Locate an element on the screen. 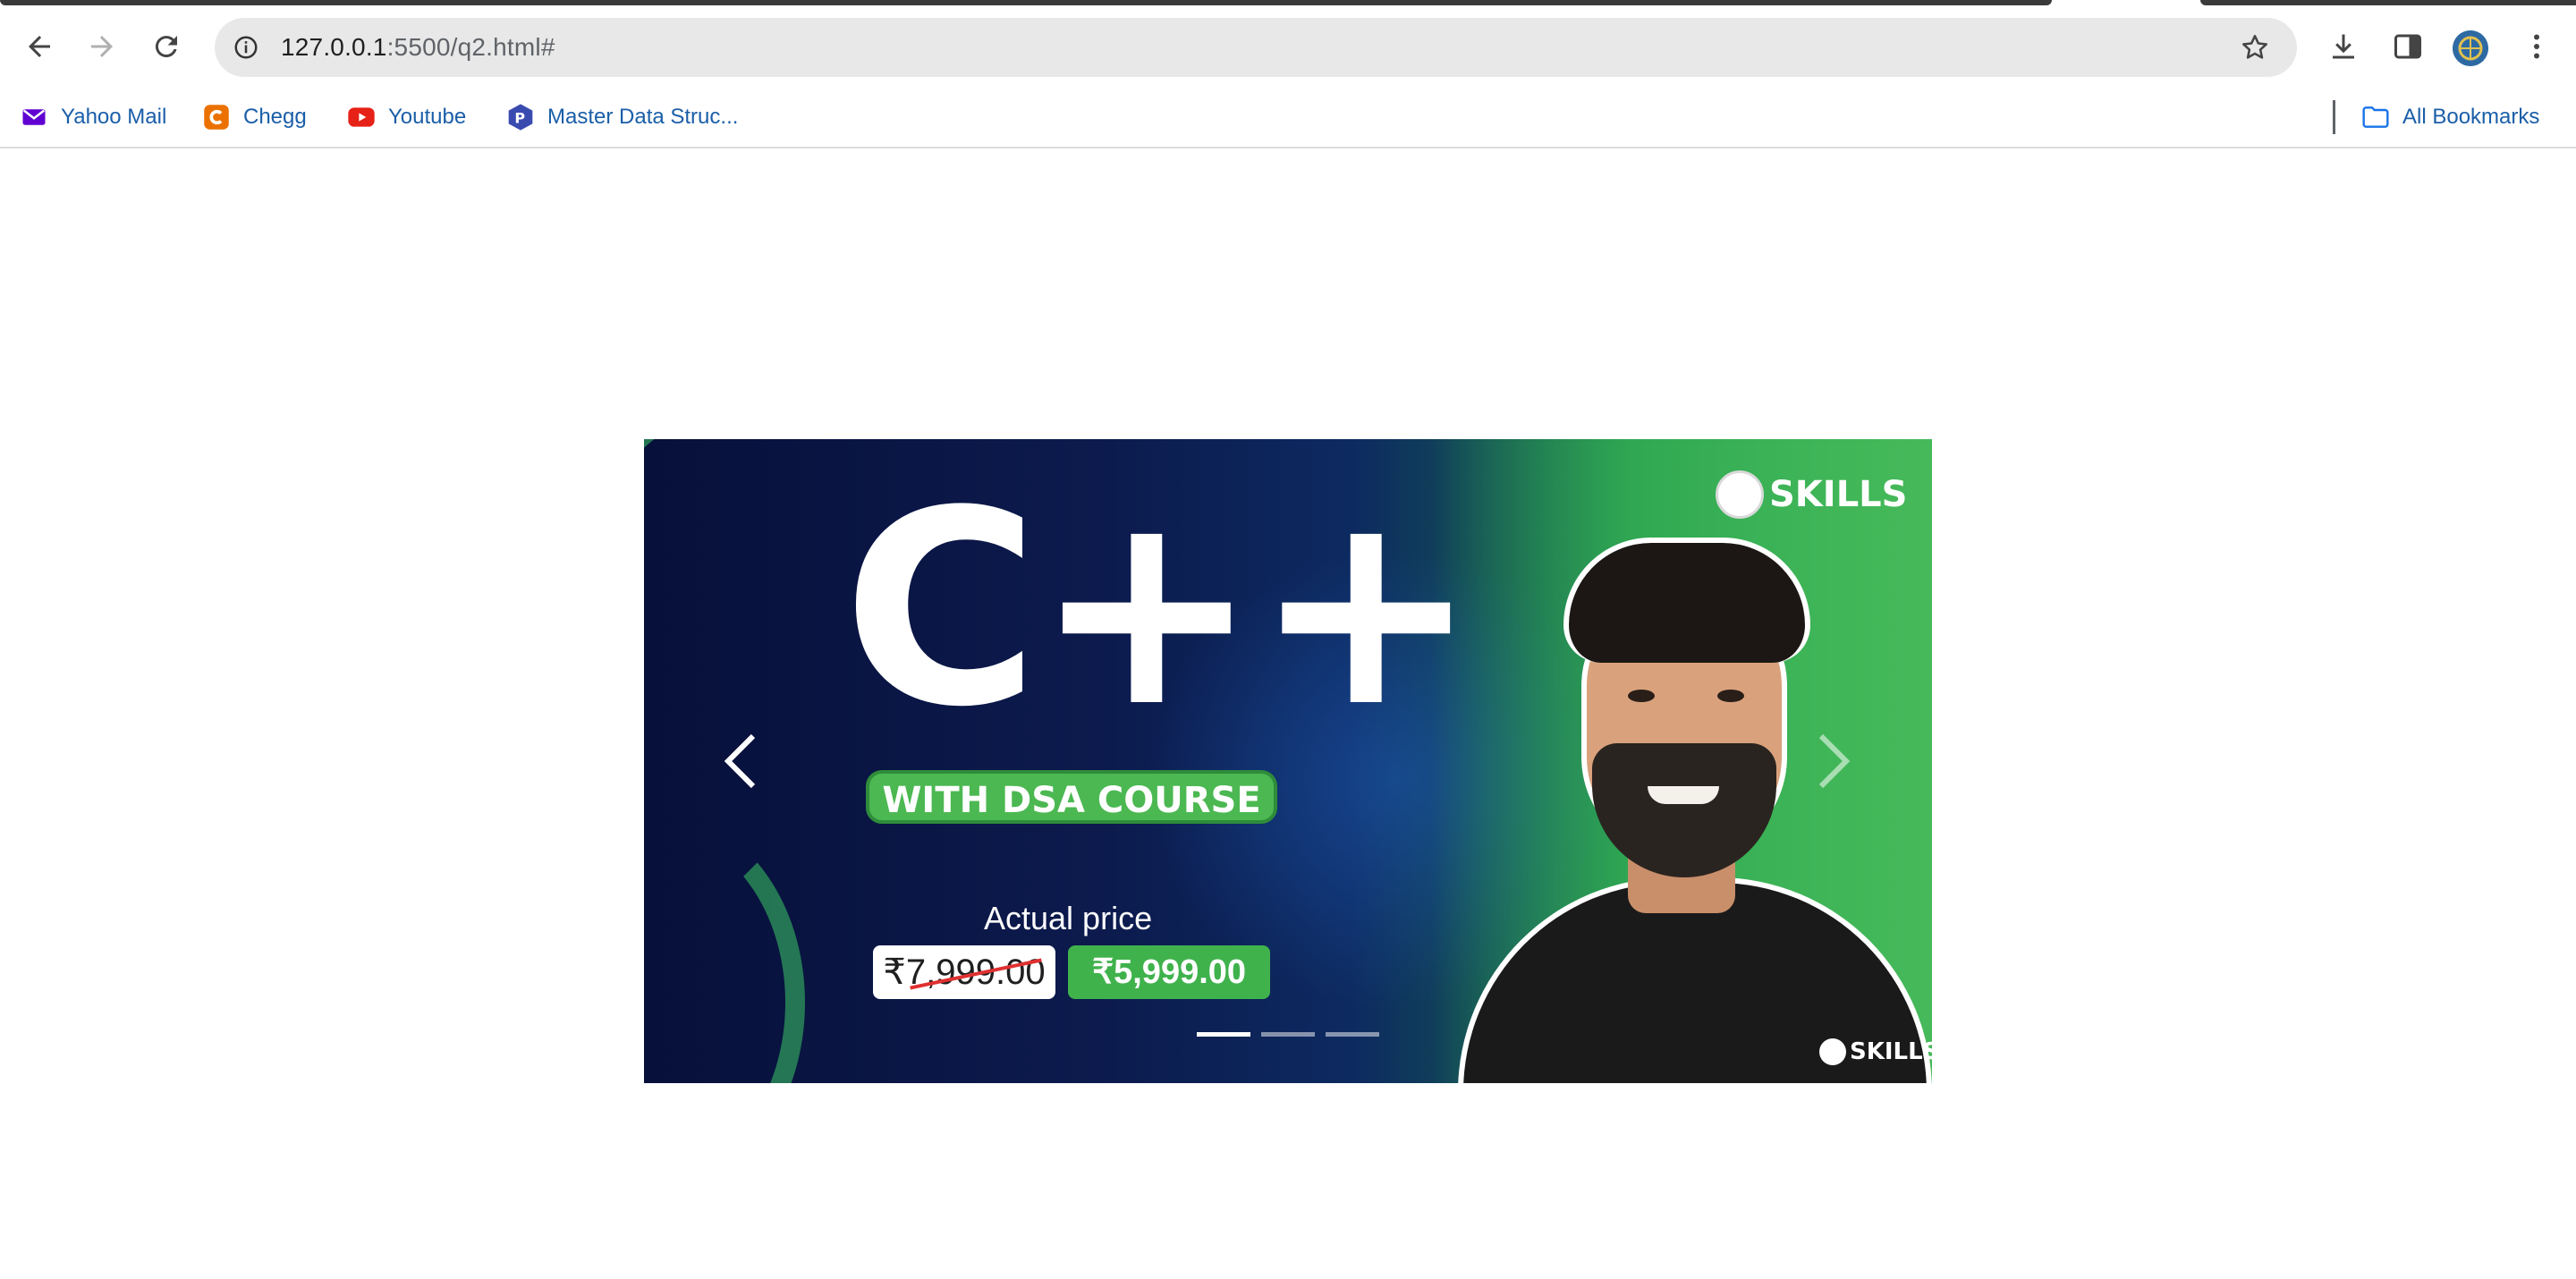 Image resolution: width=2576 pixels, height=1279 pixels. chegg-icon is located at coordinates (216, 117).